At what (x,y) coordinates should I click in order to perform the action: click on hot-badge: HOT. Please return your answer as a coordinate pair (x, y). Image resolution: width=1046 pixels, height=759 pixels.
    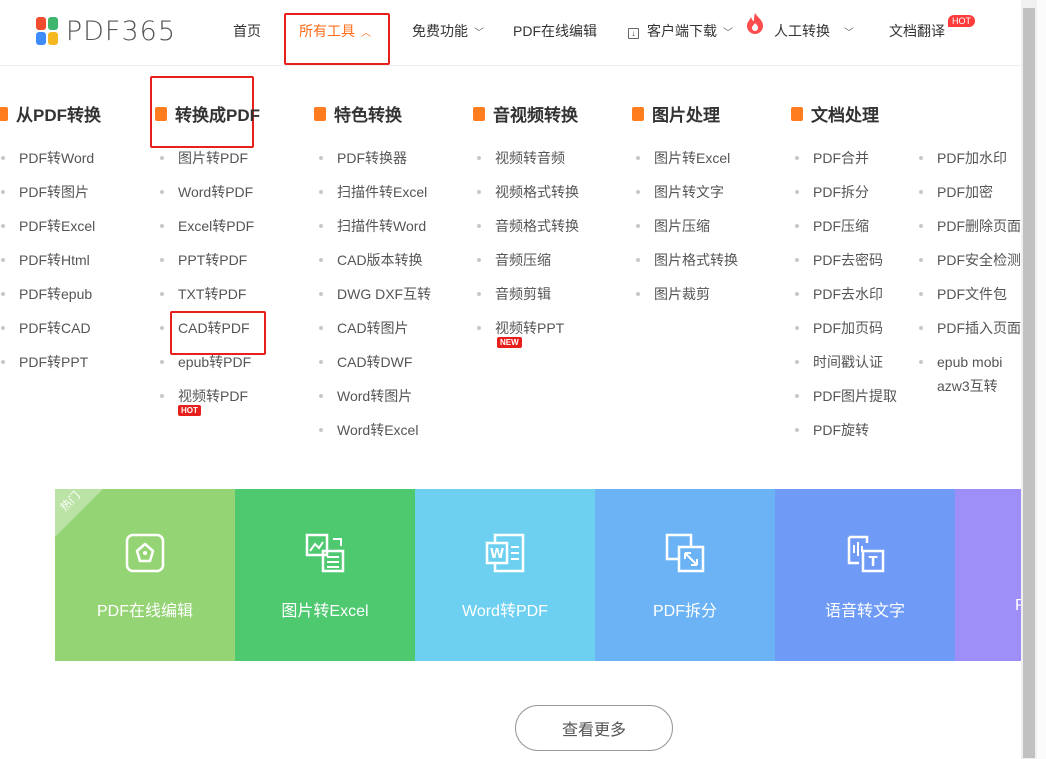
    Looking at the image, I should click on (961, 21).